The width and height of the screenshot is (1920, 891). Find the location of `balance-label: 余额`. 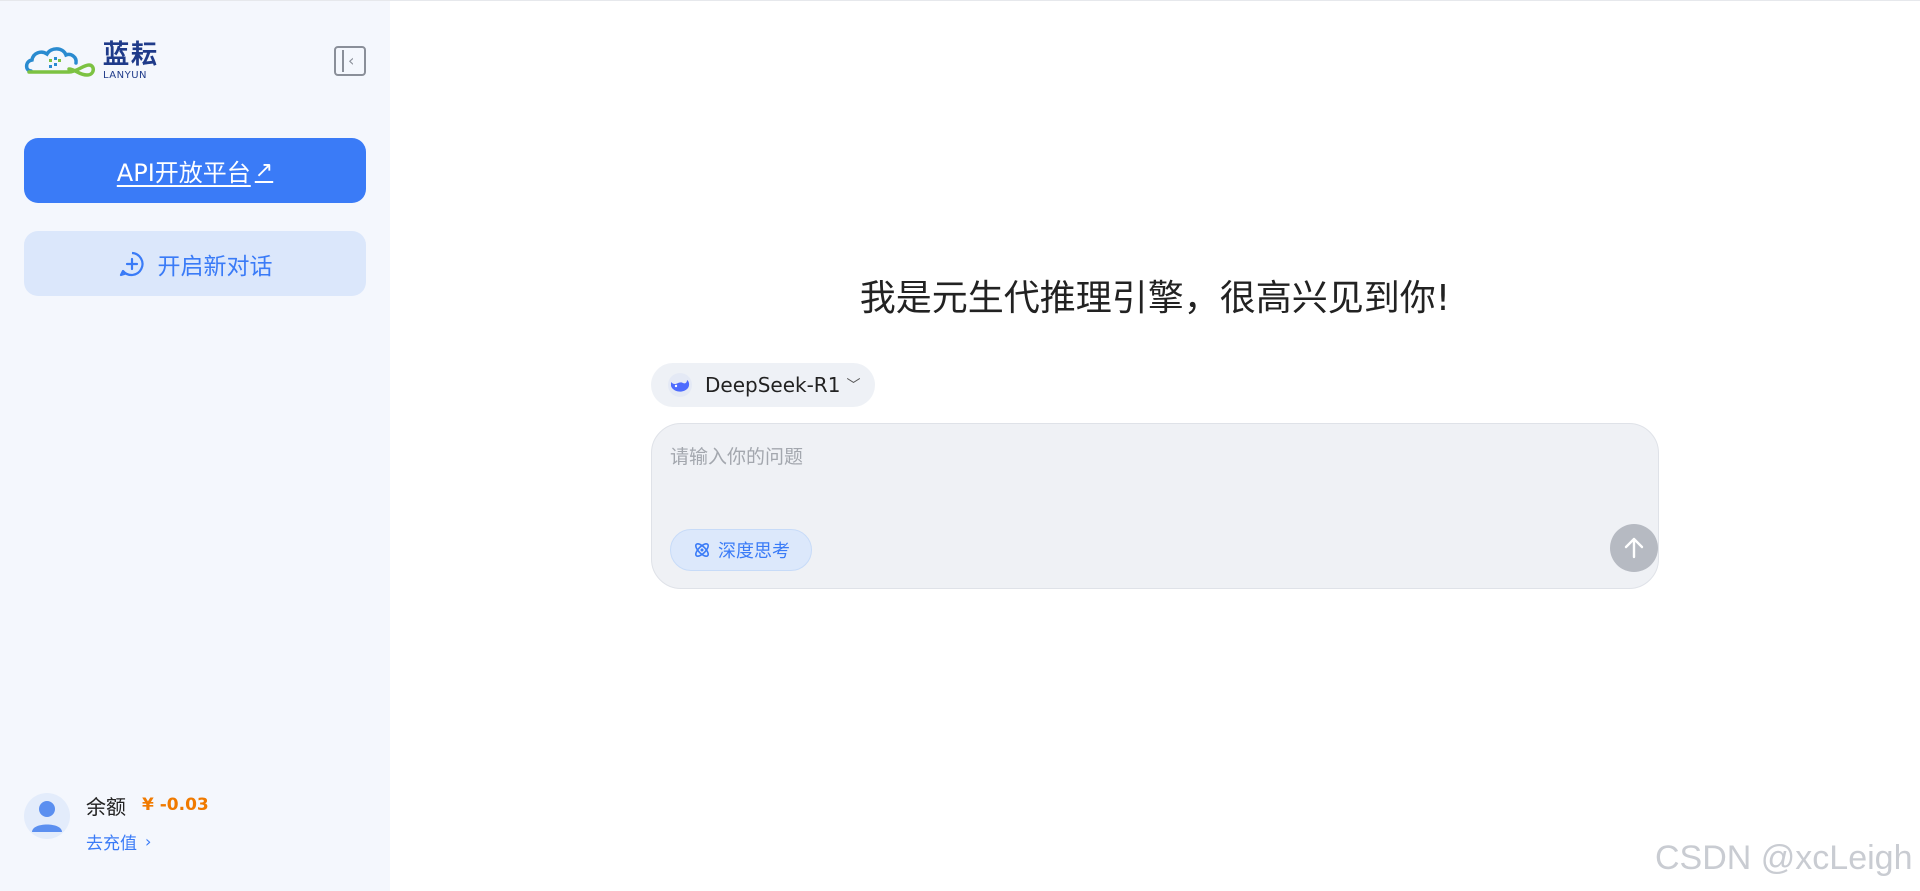

balance-label: 余额 is located at coordinates (106, 806).